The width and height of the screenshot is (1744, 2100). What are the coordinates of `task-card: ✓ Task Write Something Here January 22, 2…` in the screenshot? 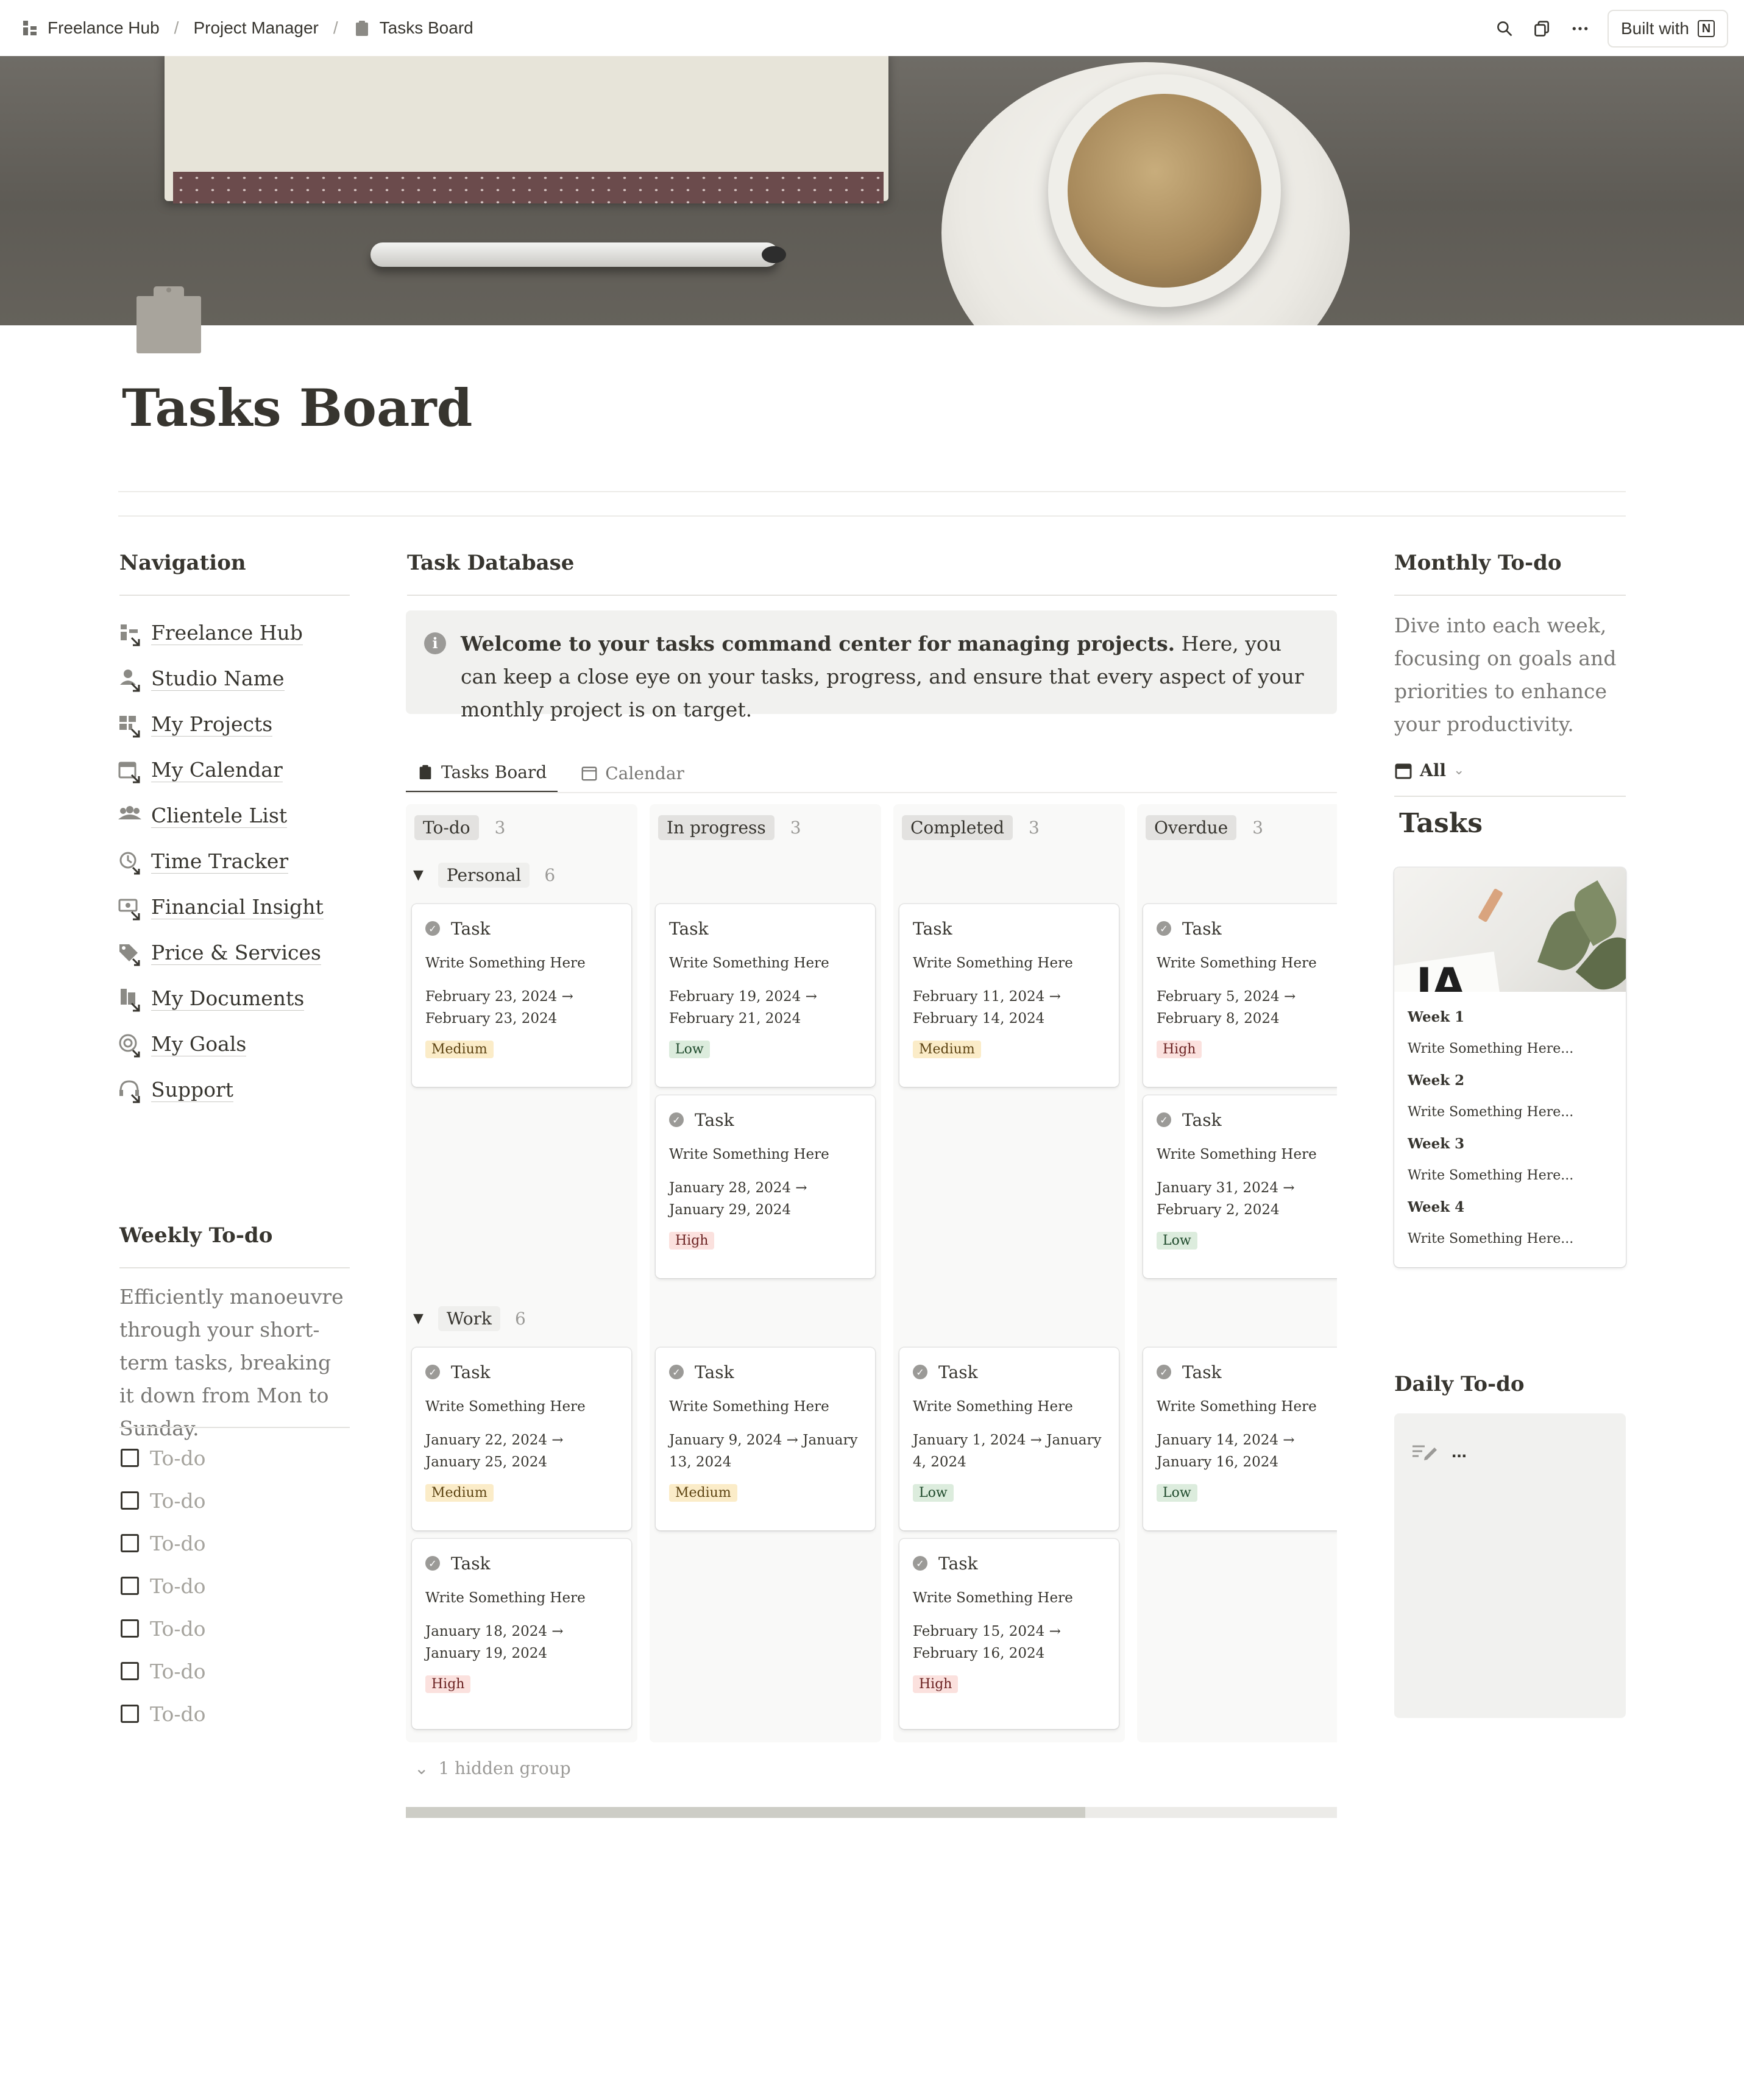 It's located at (521, 1439).